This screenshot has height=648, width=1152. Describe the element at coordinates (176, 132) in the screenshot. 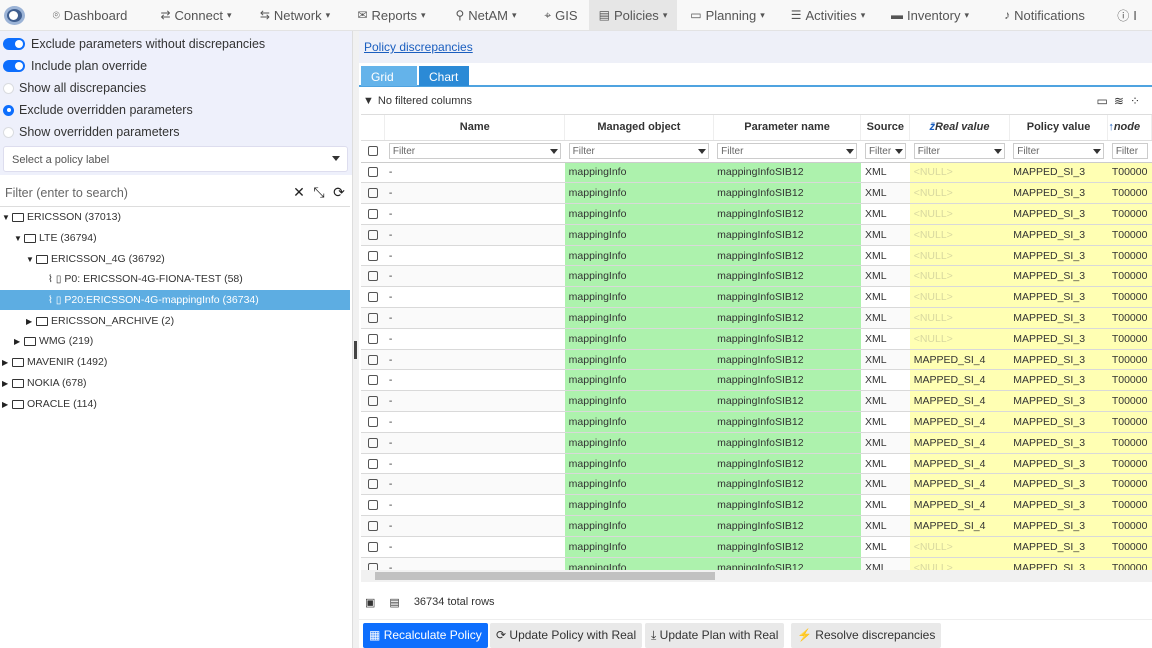

I see `show-overridden-option: Show overridden parameters` at that location.